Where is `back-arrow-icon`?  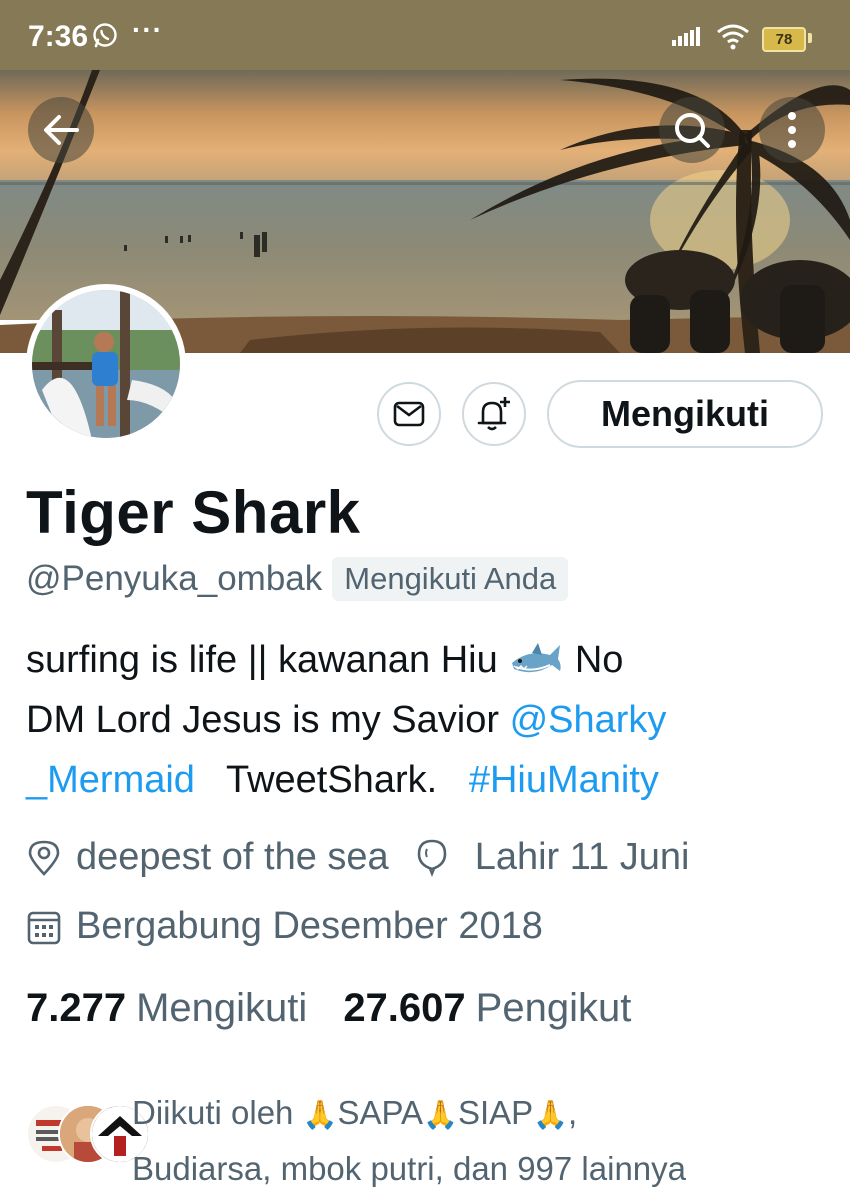 back-arrow-icon is located at coordinates (61, 130).